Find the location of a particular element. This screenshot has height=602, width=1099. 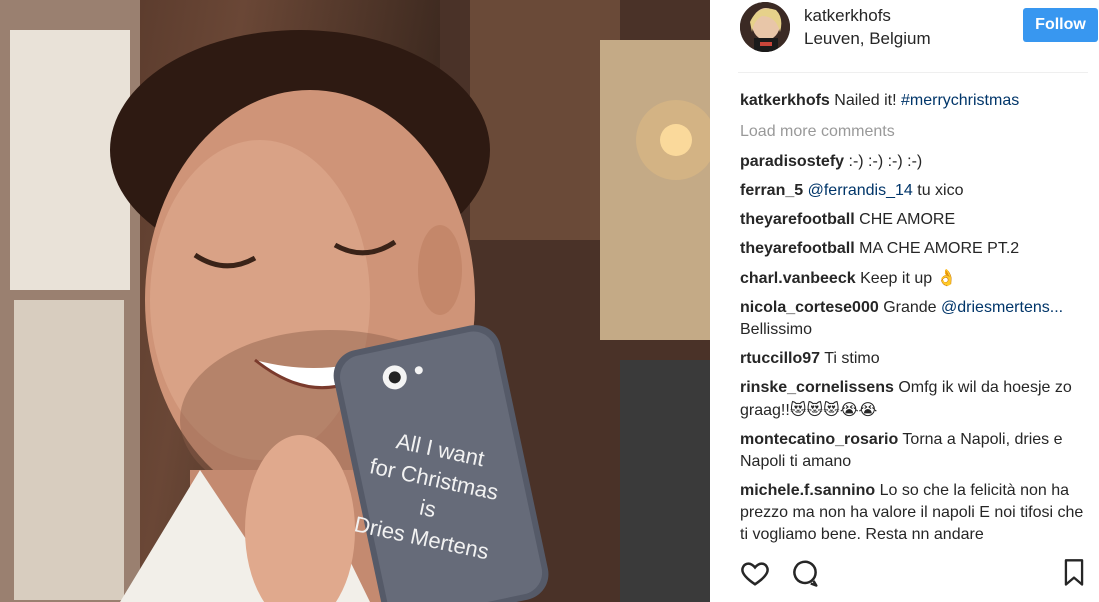

heart-icon is located at coordinates (755, 573).